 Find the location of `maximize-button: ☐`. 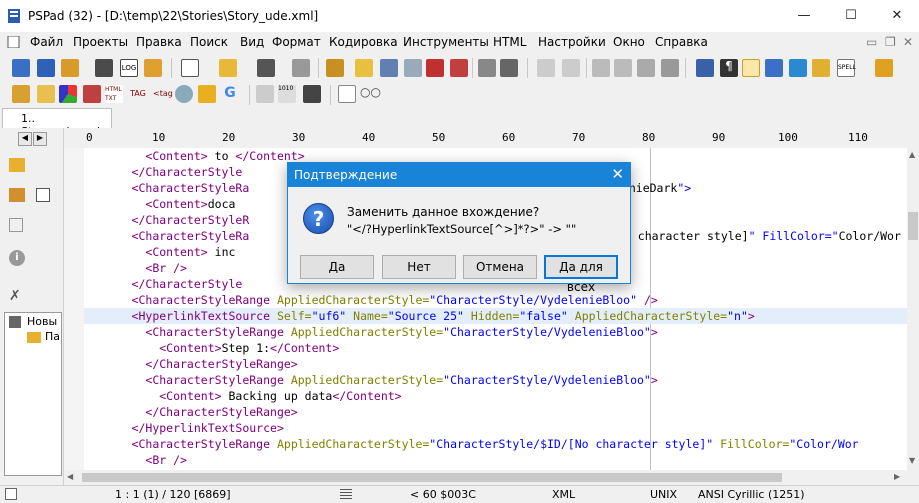

maximize-button: ☐ is located at coordinates (851, 16).